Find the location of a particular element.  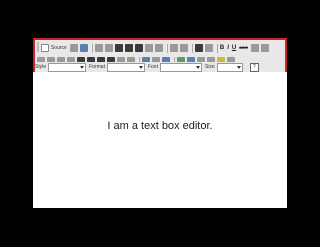

strikethrough-button: ABC is located at coordinates (243, 48).